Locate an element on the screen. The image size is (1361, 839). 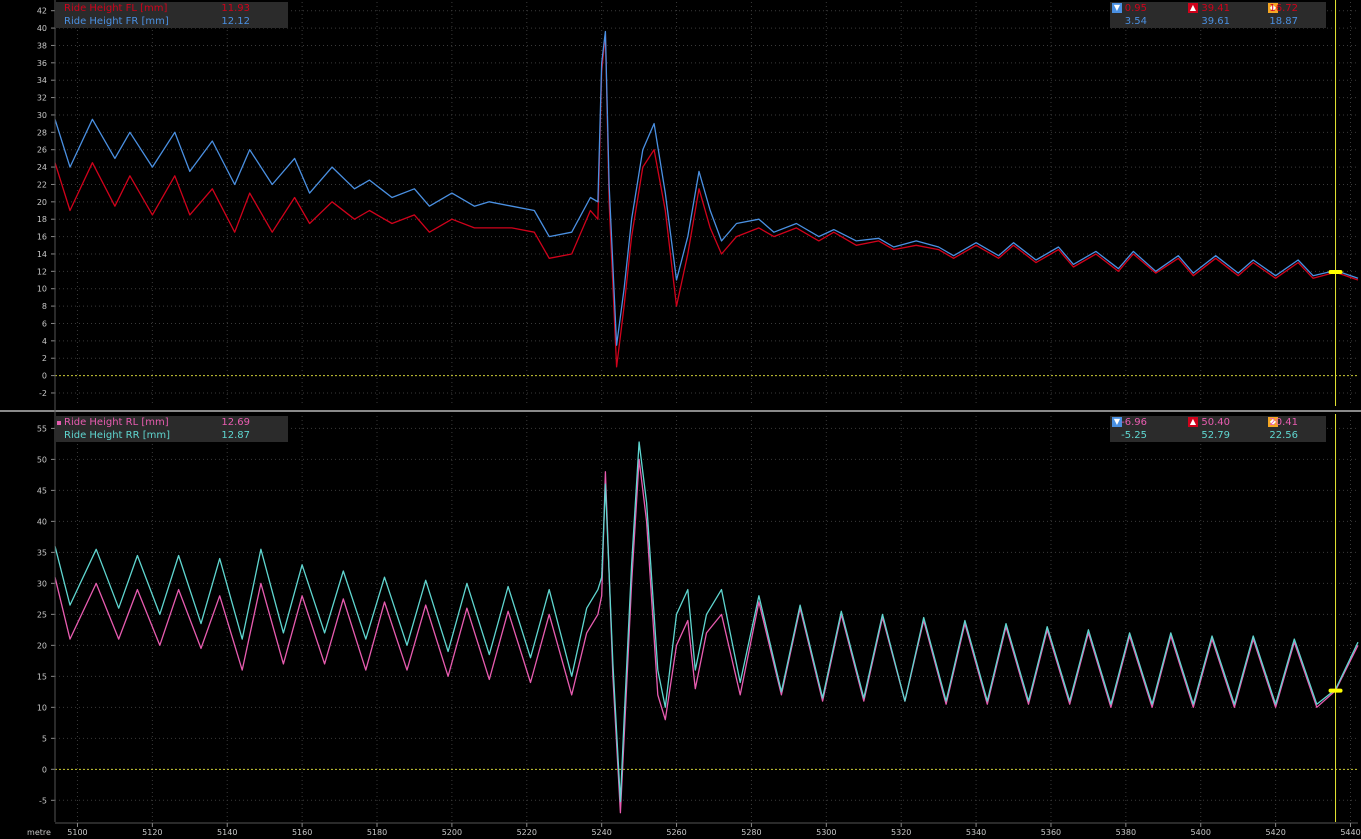
y-tick-label: 26 is located at coordinates (42, 150).